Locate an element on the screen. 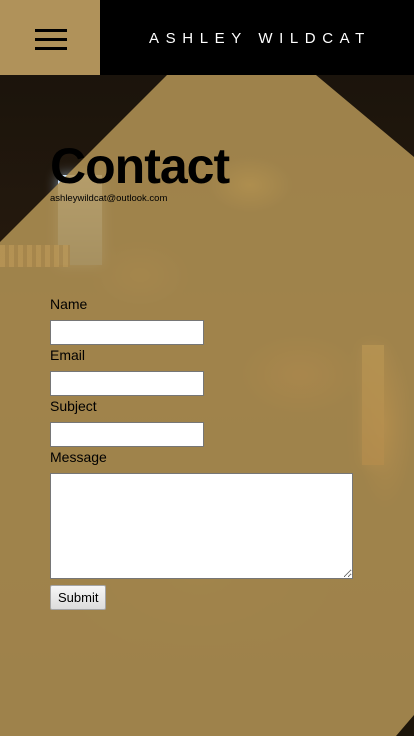  site-title: ASHLEY WILDCAT is located at coordinates (257, 37).